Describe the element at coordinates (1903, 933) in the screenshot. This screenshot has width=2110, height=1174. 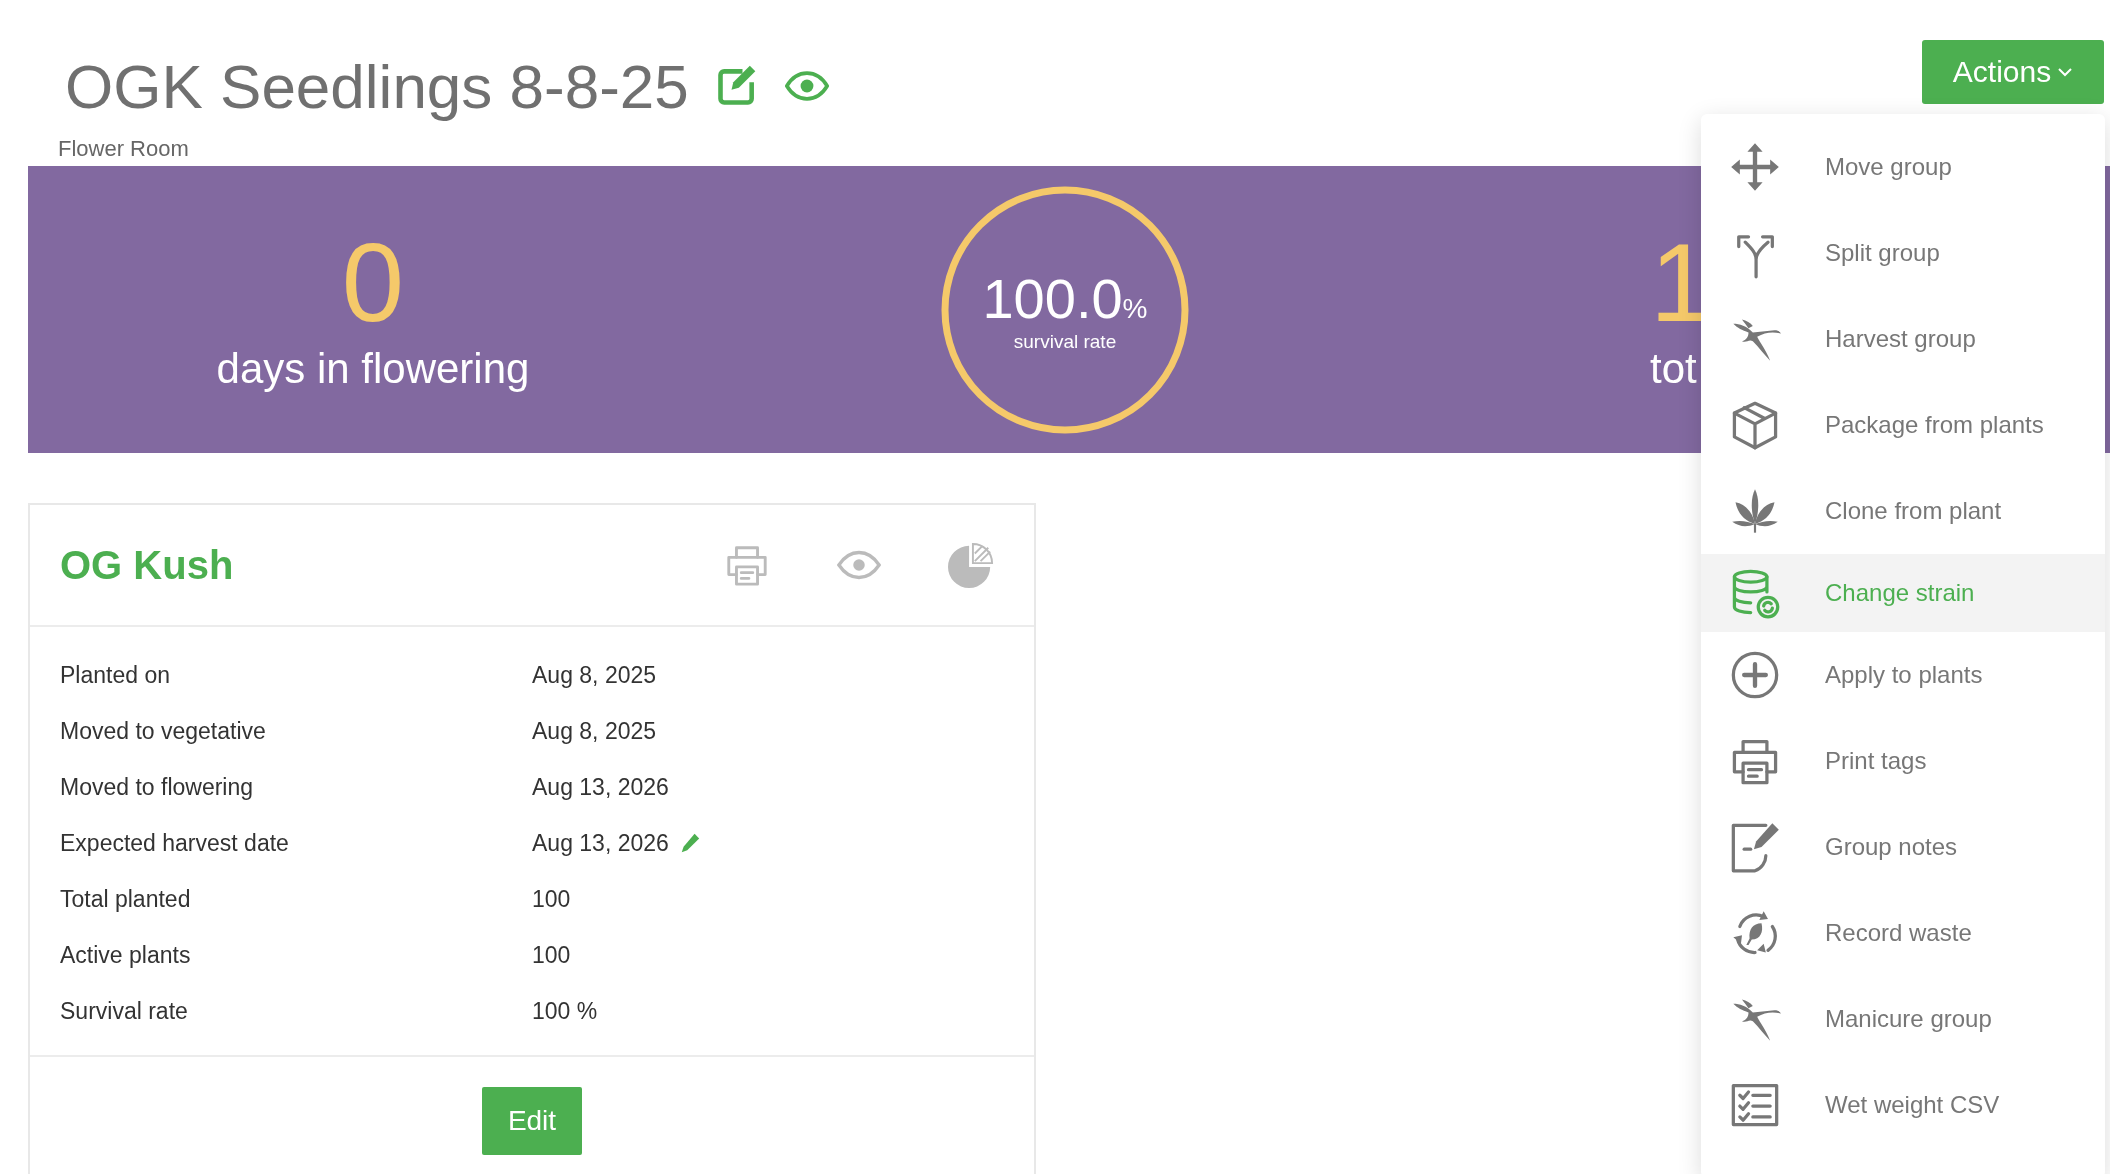
I see `menu-item: Record waste` at that location.